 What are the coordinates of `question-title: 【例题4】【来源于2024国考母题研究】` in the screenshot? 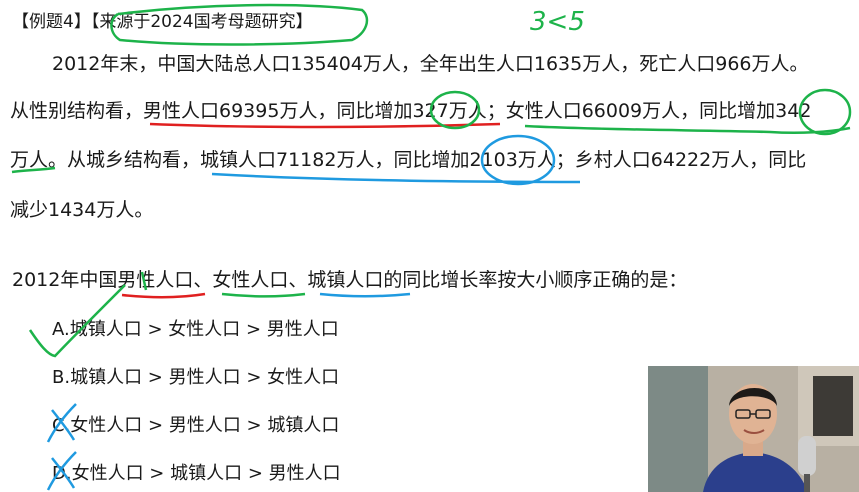 It's located at (162, 22).